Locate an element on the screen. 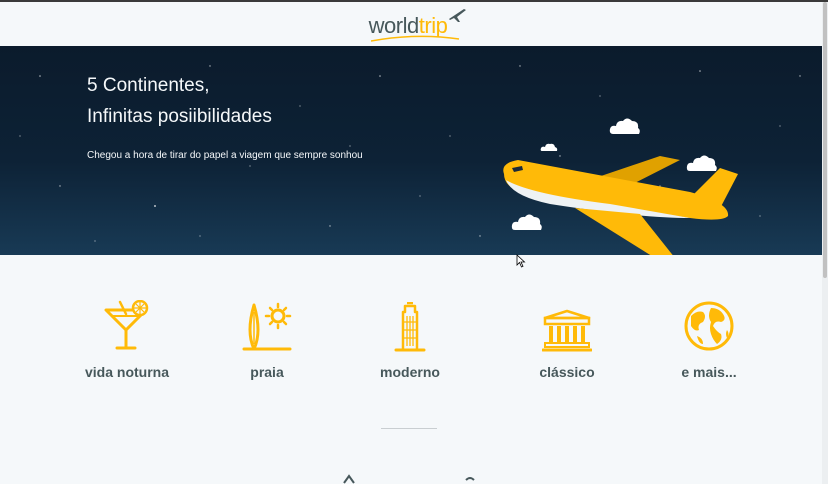 Image resolution: width=828 pixels, height=484 pixels. scrollbar is located at coordinates (825, 243).